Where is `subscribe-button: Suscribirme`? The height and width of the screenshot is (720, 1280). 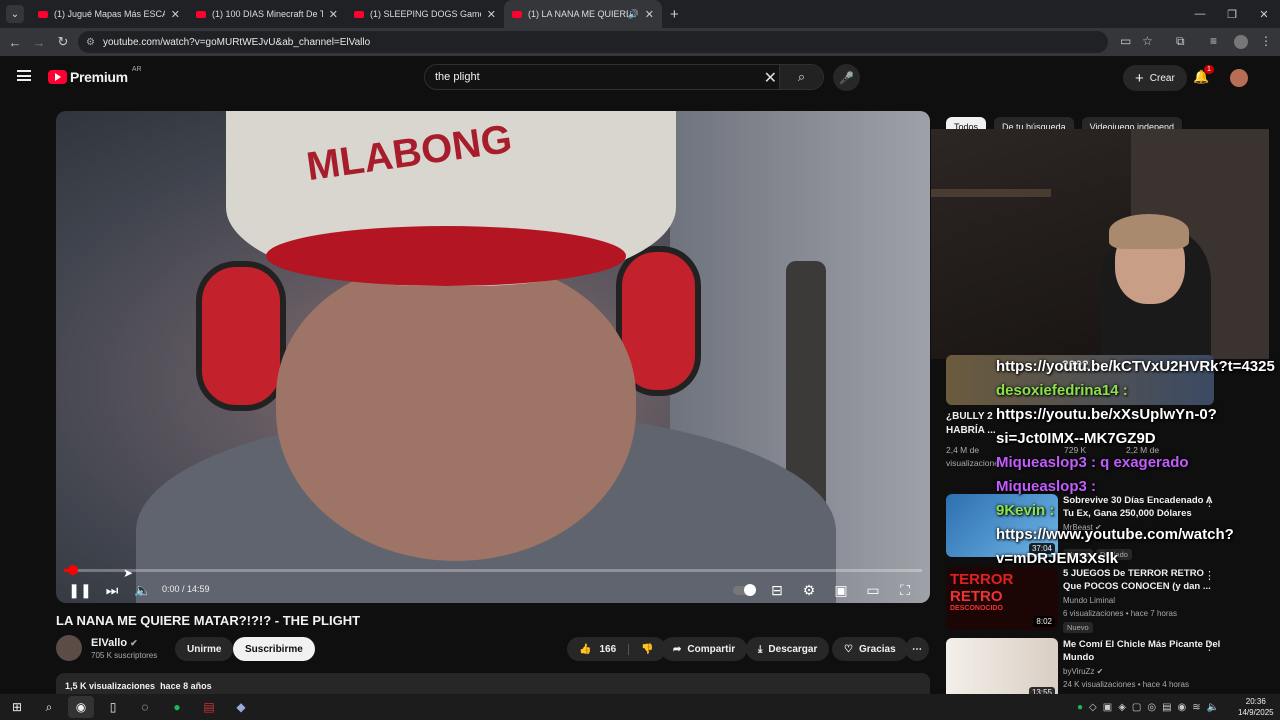
subscribe-button: Suscribirme is located at coordinates (274, 649).